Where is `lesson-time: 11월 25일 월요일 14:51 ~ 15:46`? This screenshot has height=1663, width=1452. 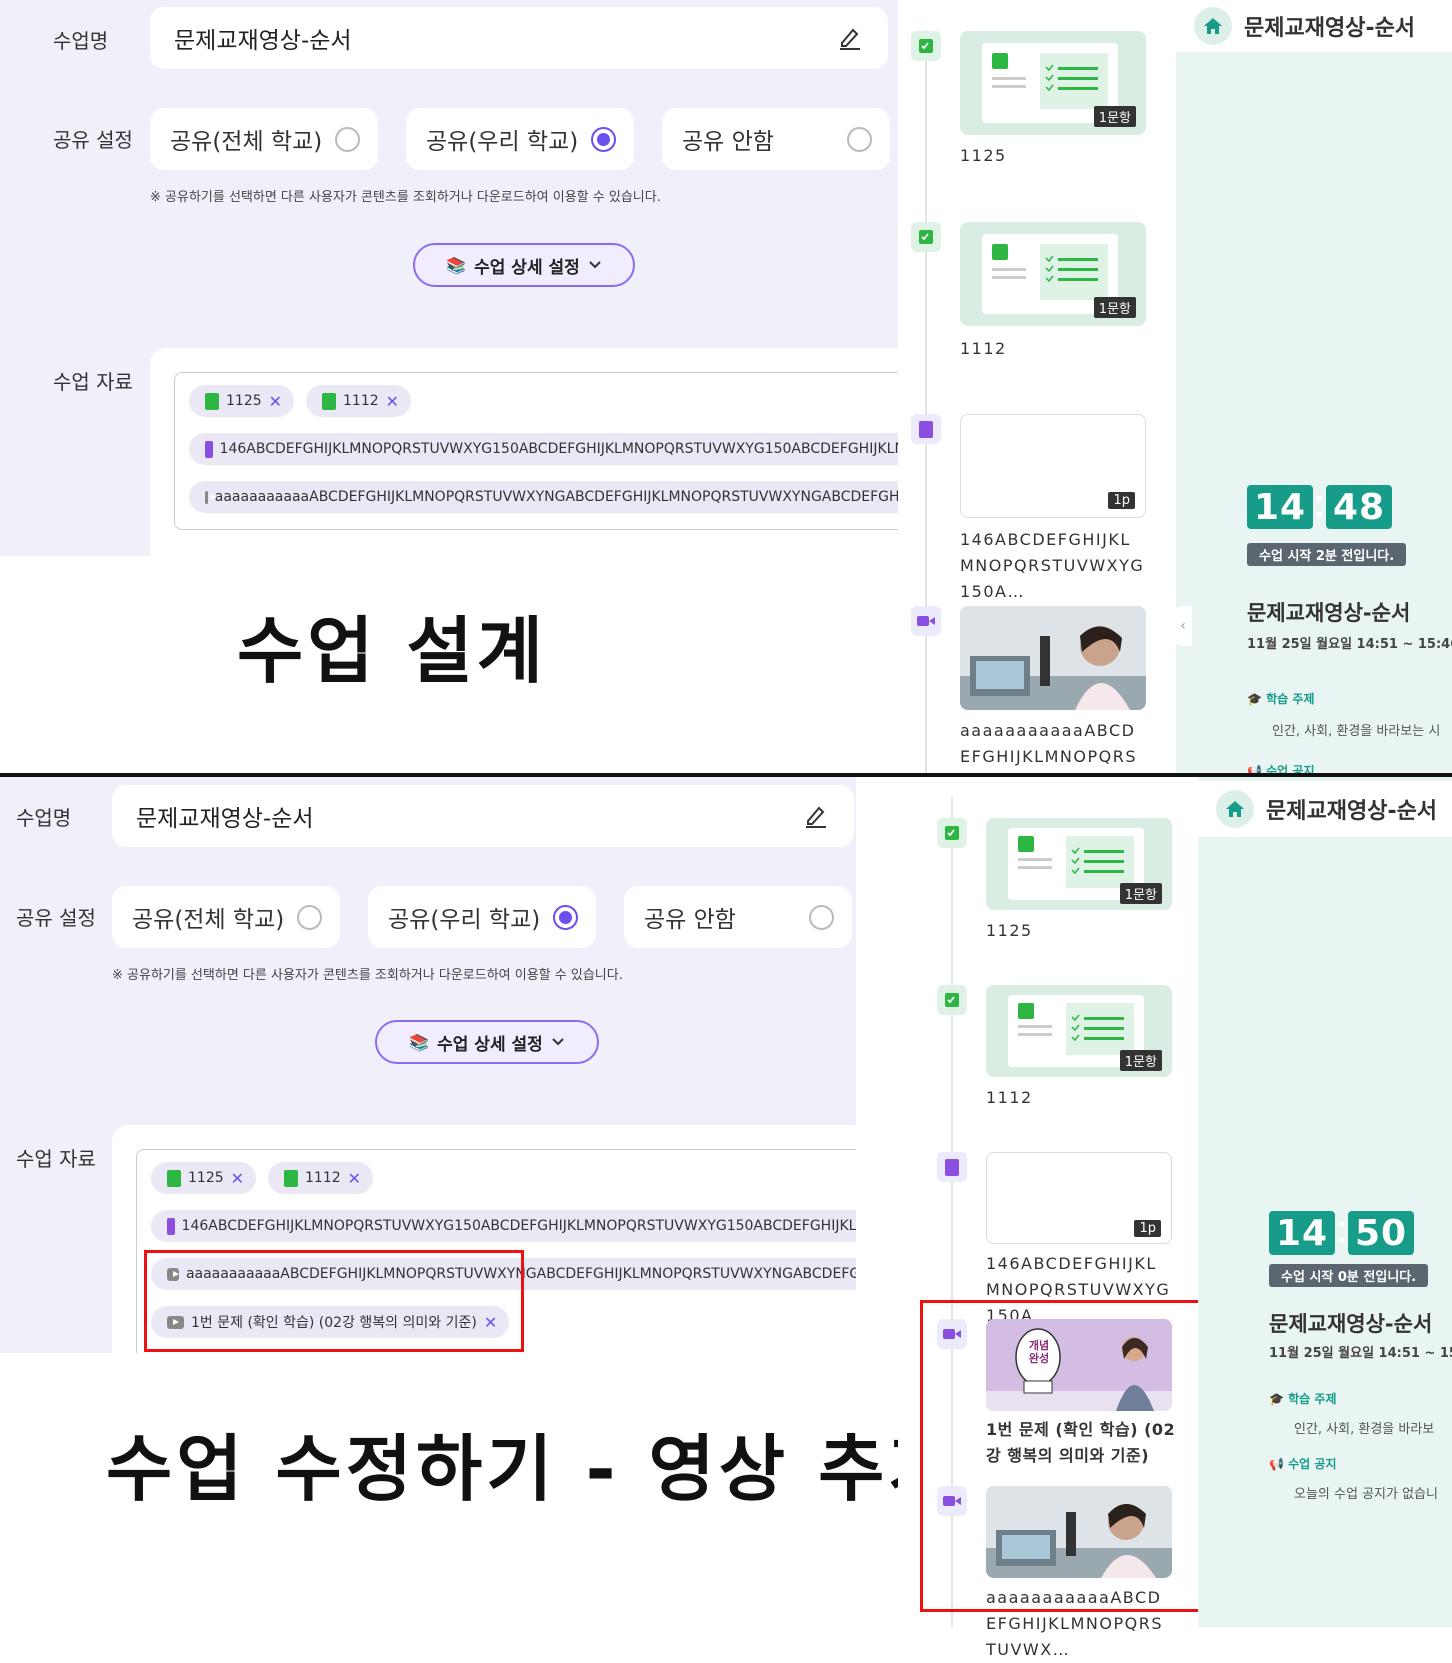 lesson-time: 11월 25일 월요일 14:51 ~ 15:46 is located at coordinates (1349, 644).